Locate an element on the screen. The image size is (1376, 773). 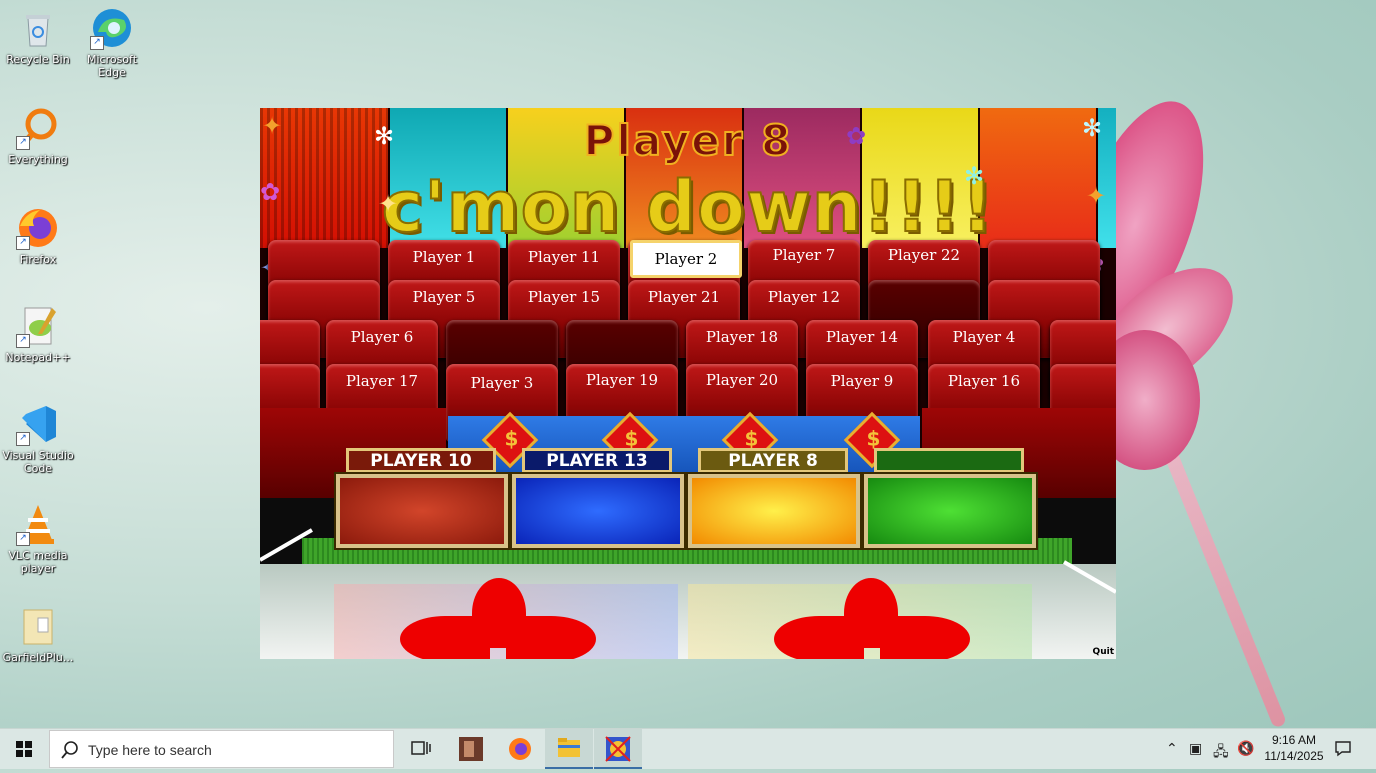
vlc-icon: ↗ is located at coordinates (38, 524).